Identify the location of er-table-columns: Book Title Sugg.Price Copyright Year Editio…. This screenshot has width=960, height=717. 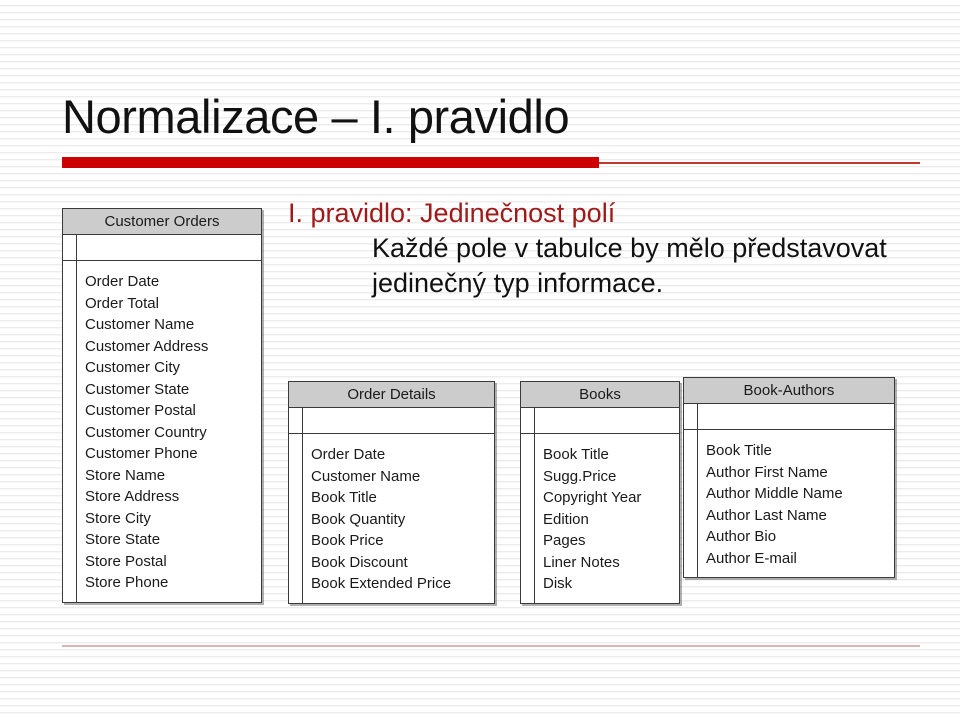
(600, 505).